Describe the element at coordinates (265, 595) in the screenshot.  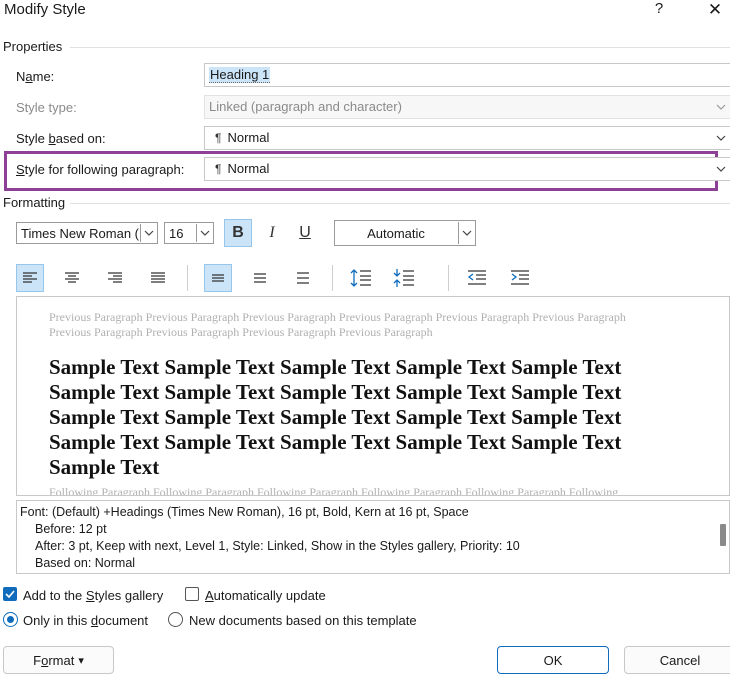
I see `auto-update-label: Automatically update` at that location.